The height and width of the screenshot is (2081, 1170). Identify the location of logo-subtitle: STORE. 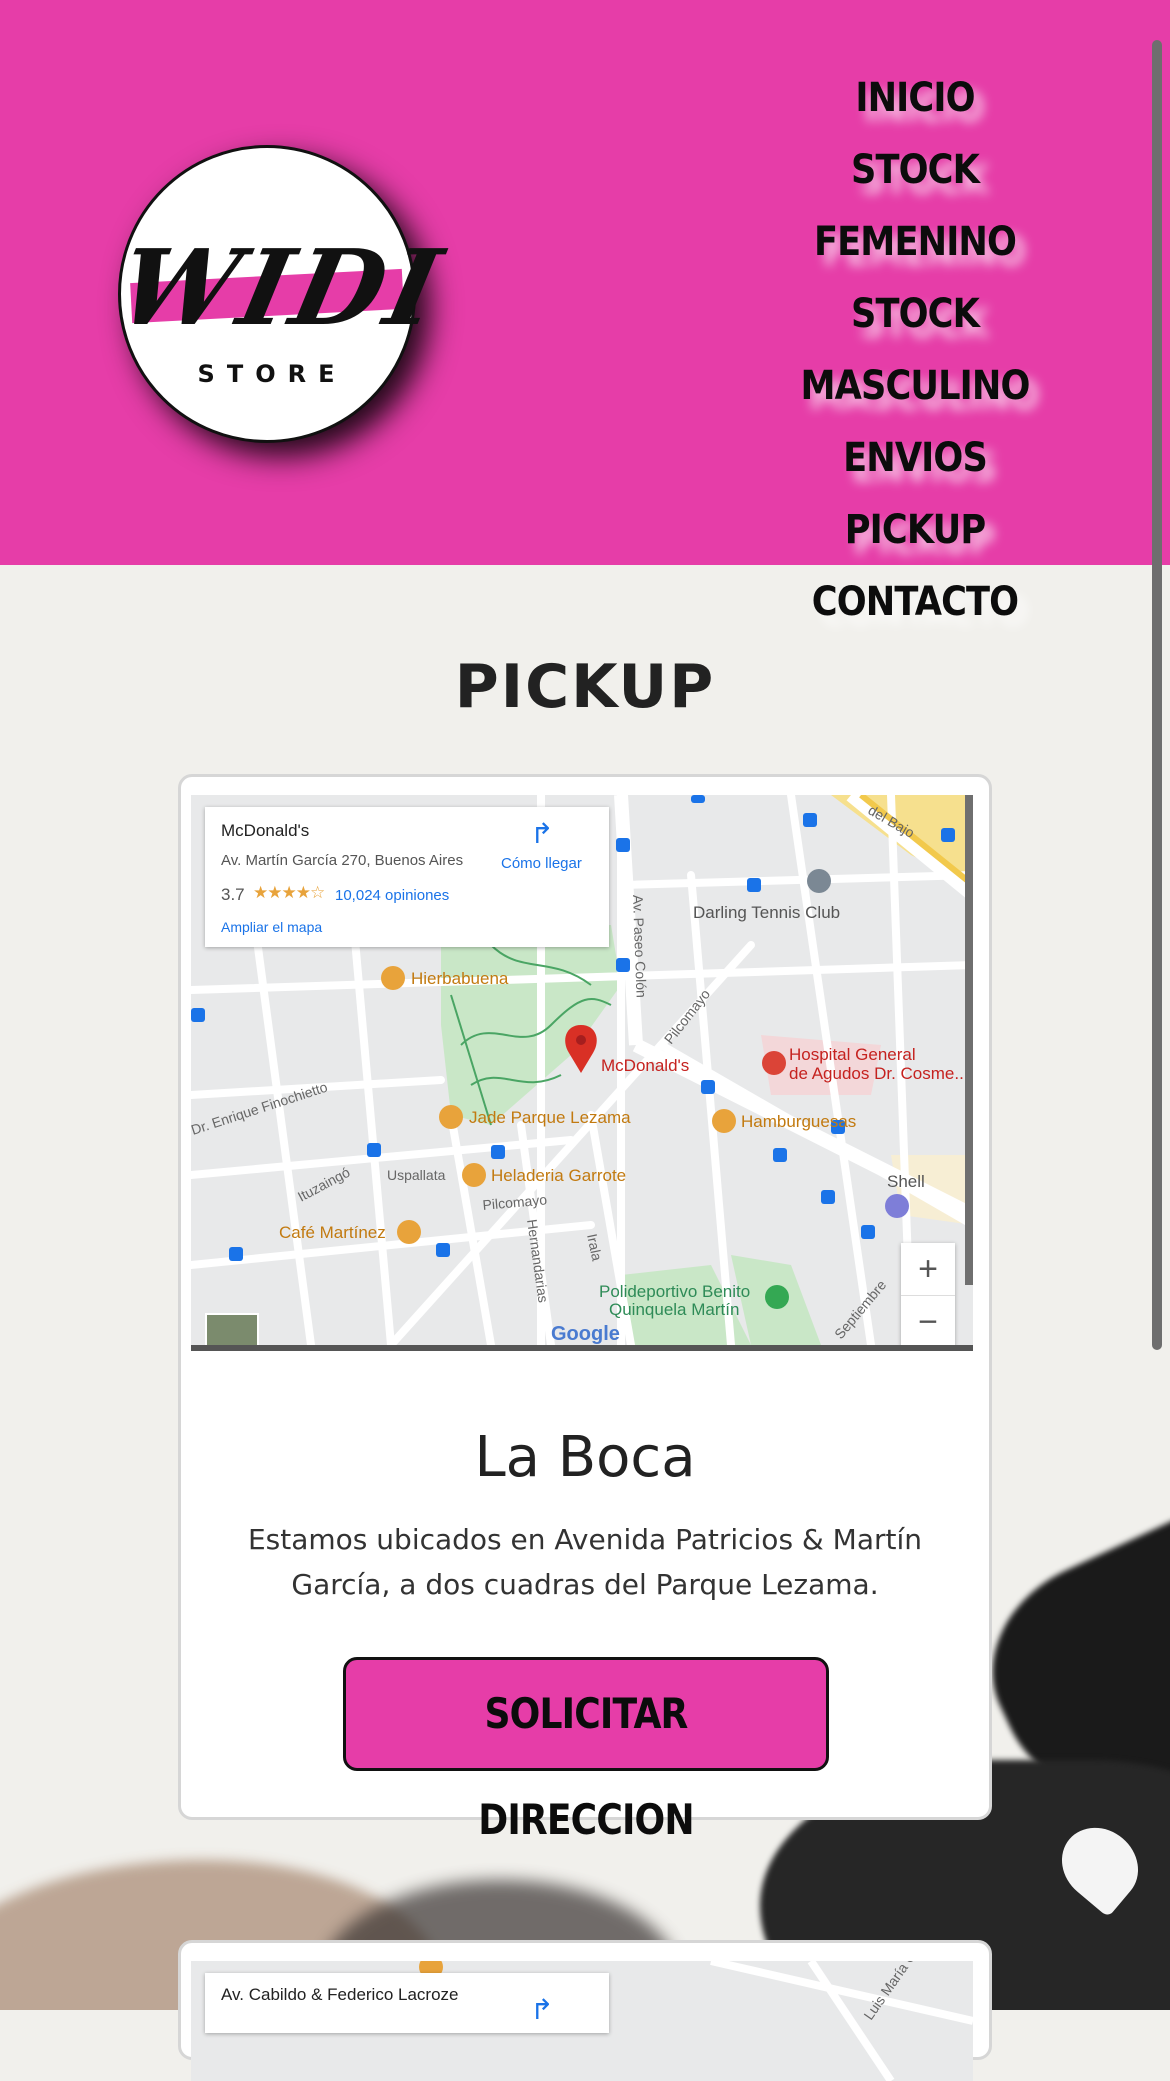
(272, 374).